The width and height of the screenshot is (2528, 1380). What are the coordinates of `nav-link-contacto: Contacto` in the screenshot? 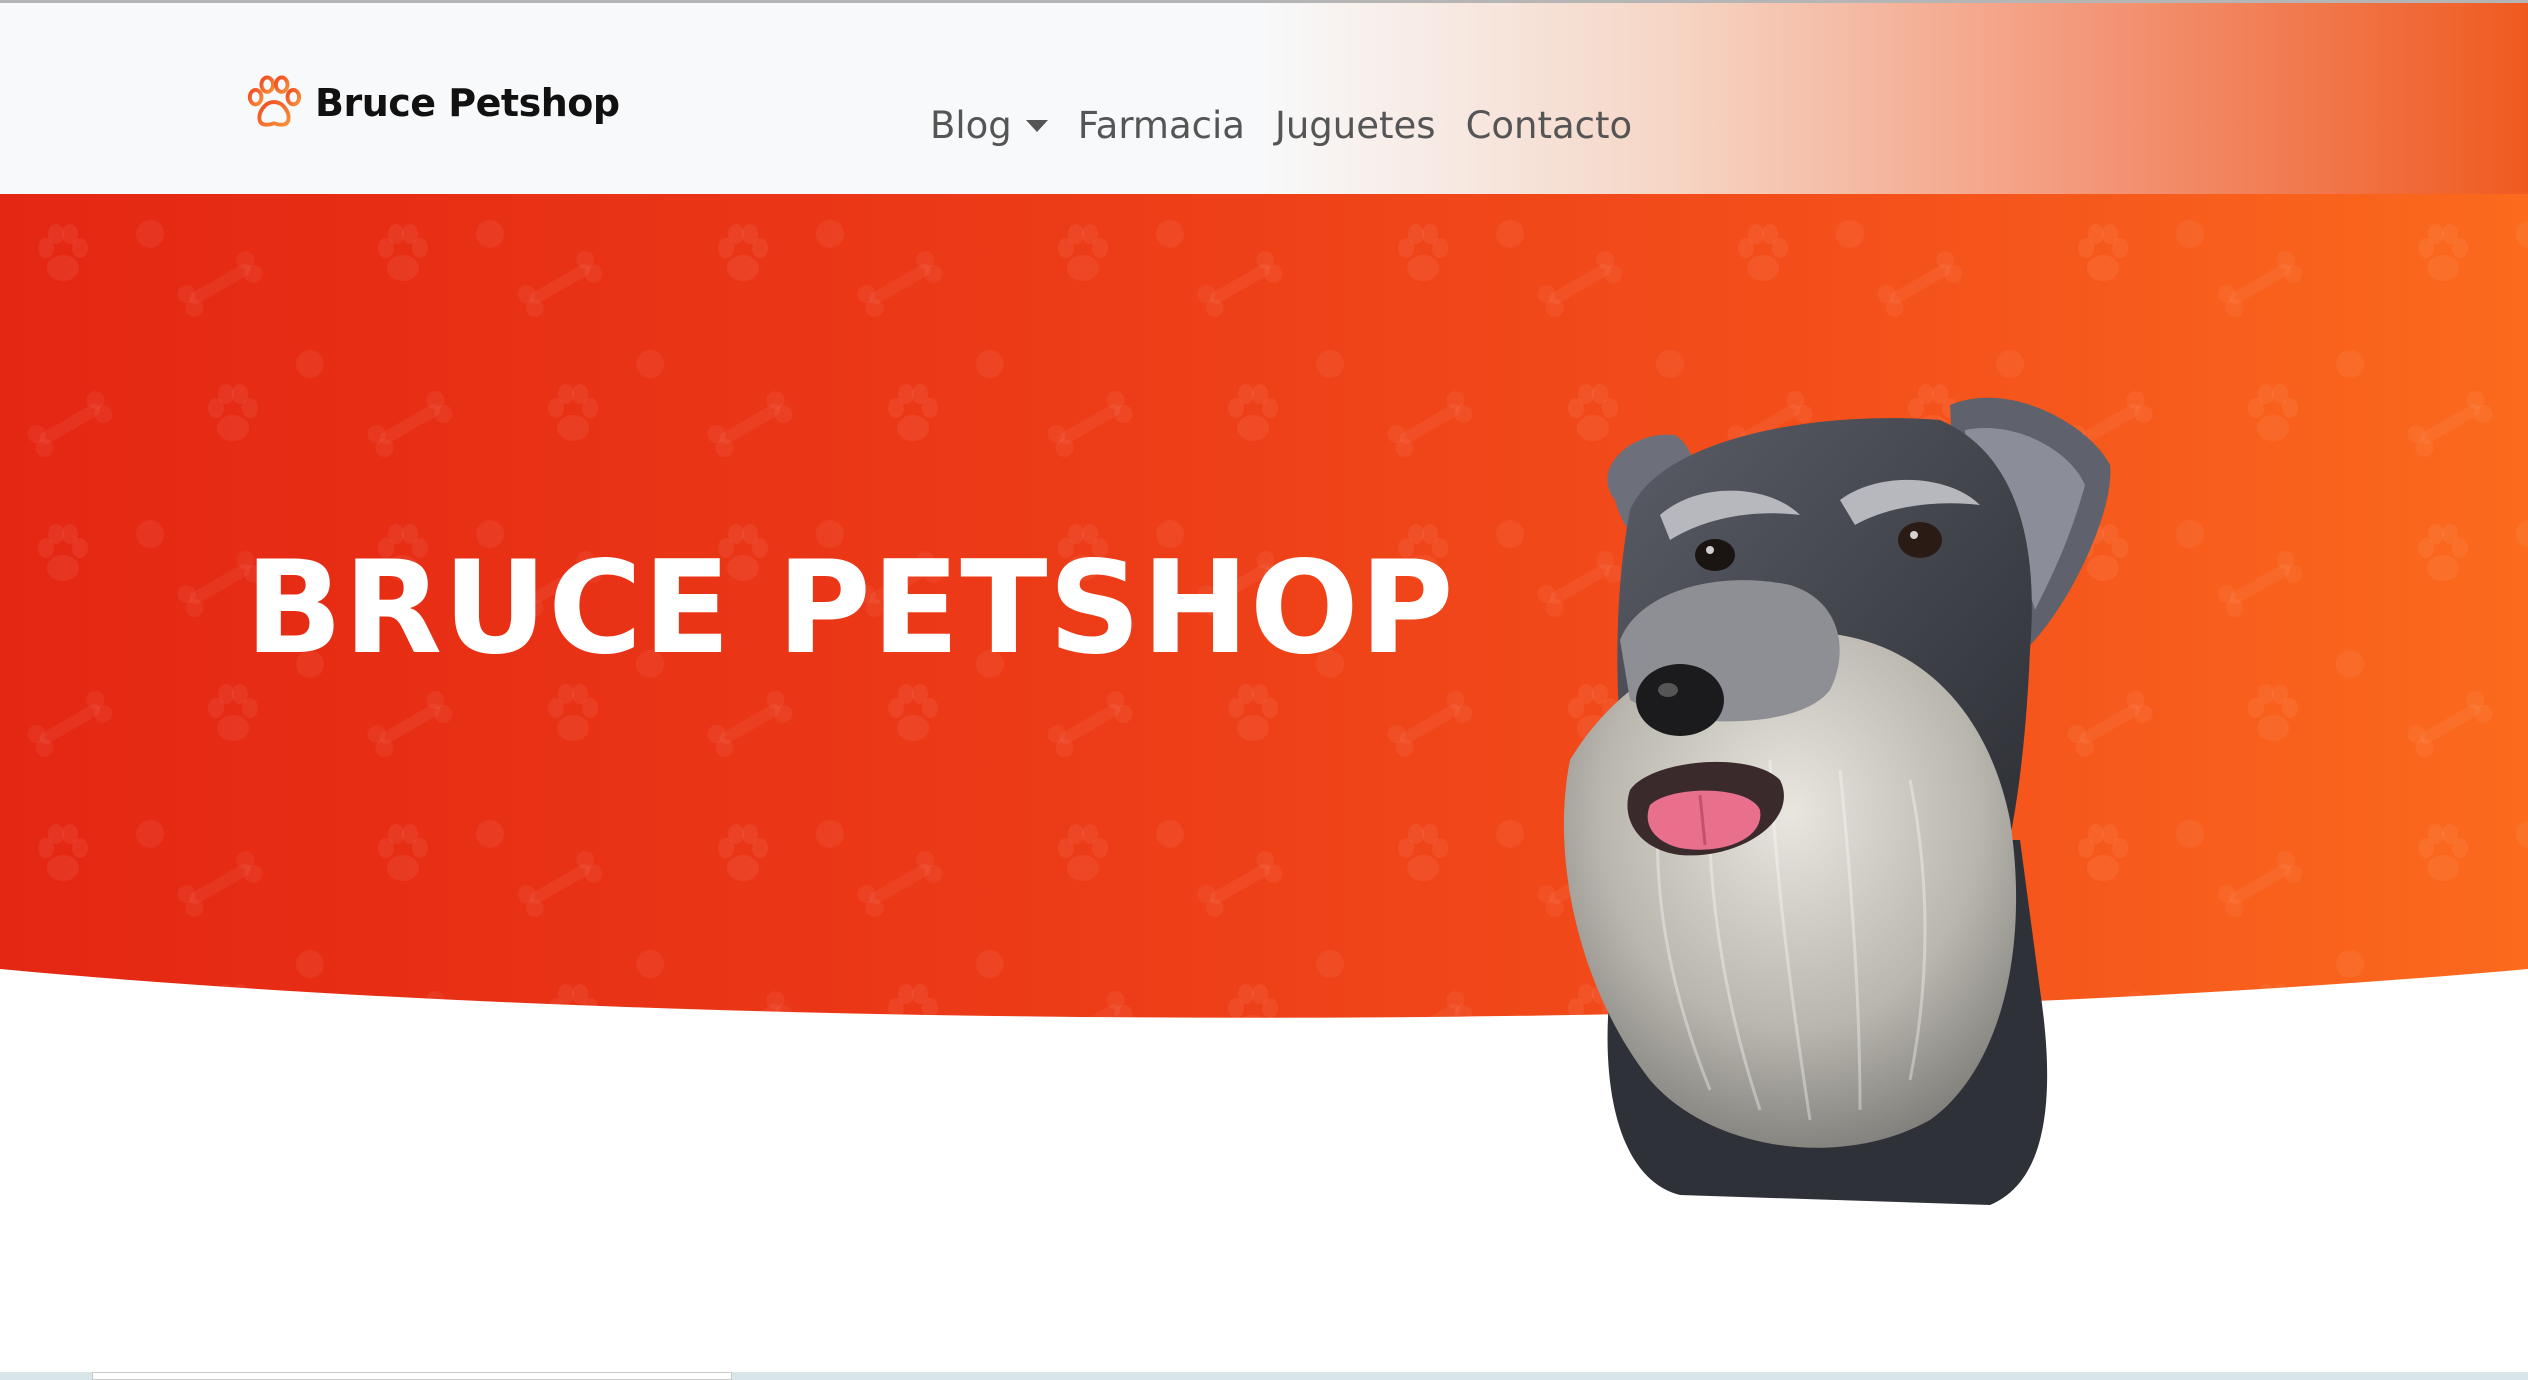 It's located at (1549, 125).